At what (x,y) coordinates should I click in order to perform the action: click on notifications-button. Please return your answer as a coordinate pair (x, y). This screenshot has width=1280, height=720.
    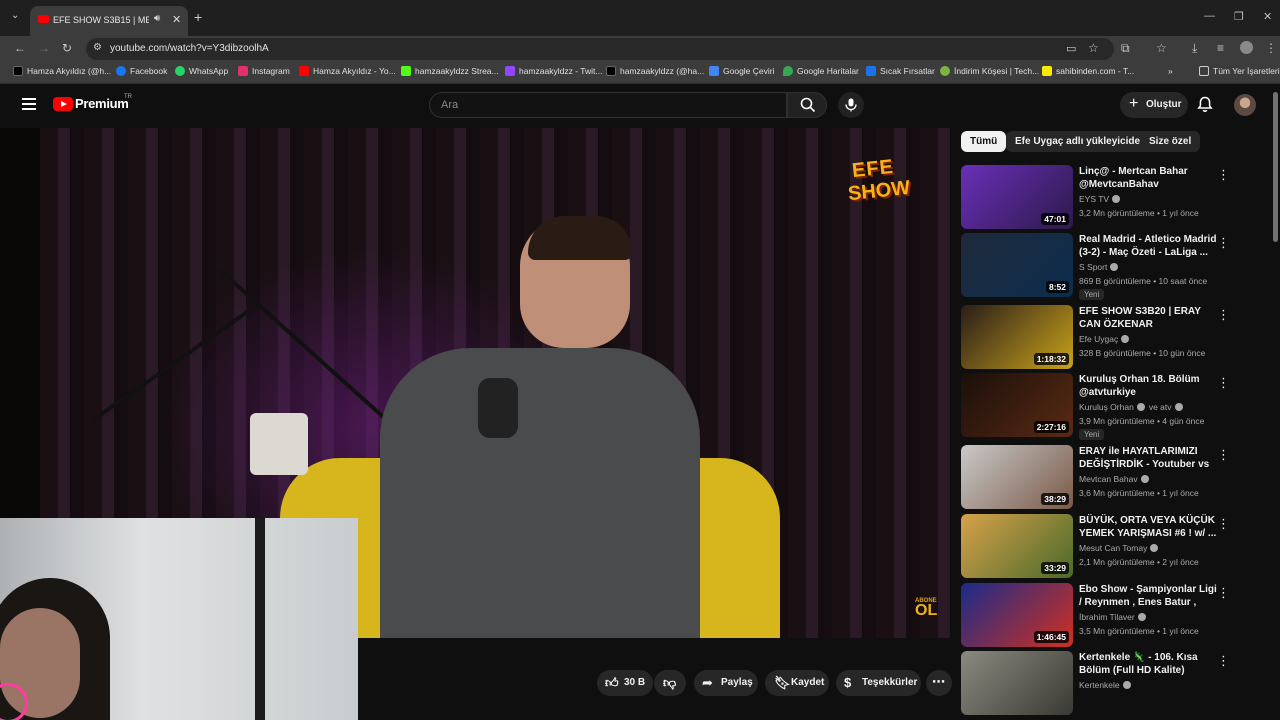
    Looking at the image, I should click on (1205, 107).